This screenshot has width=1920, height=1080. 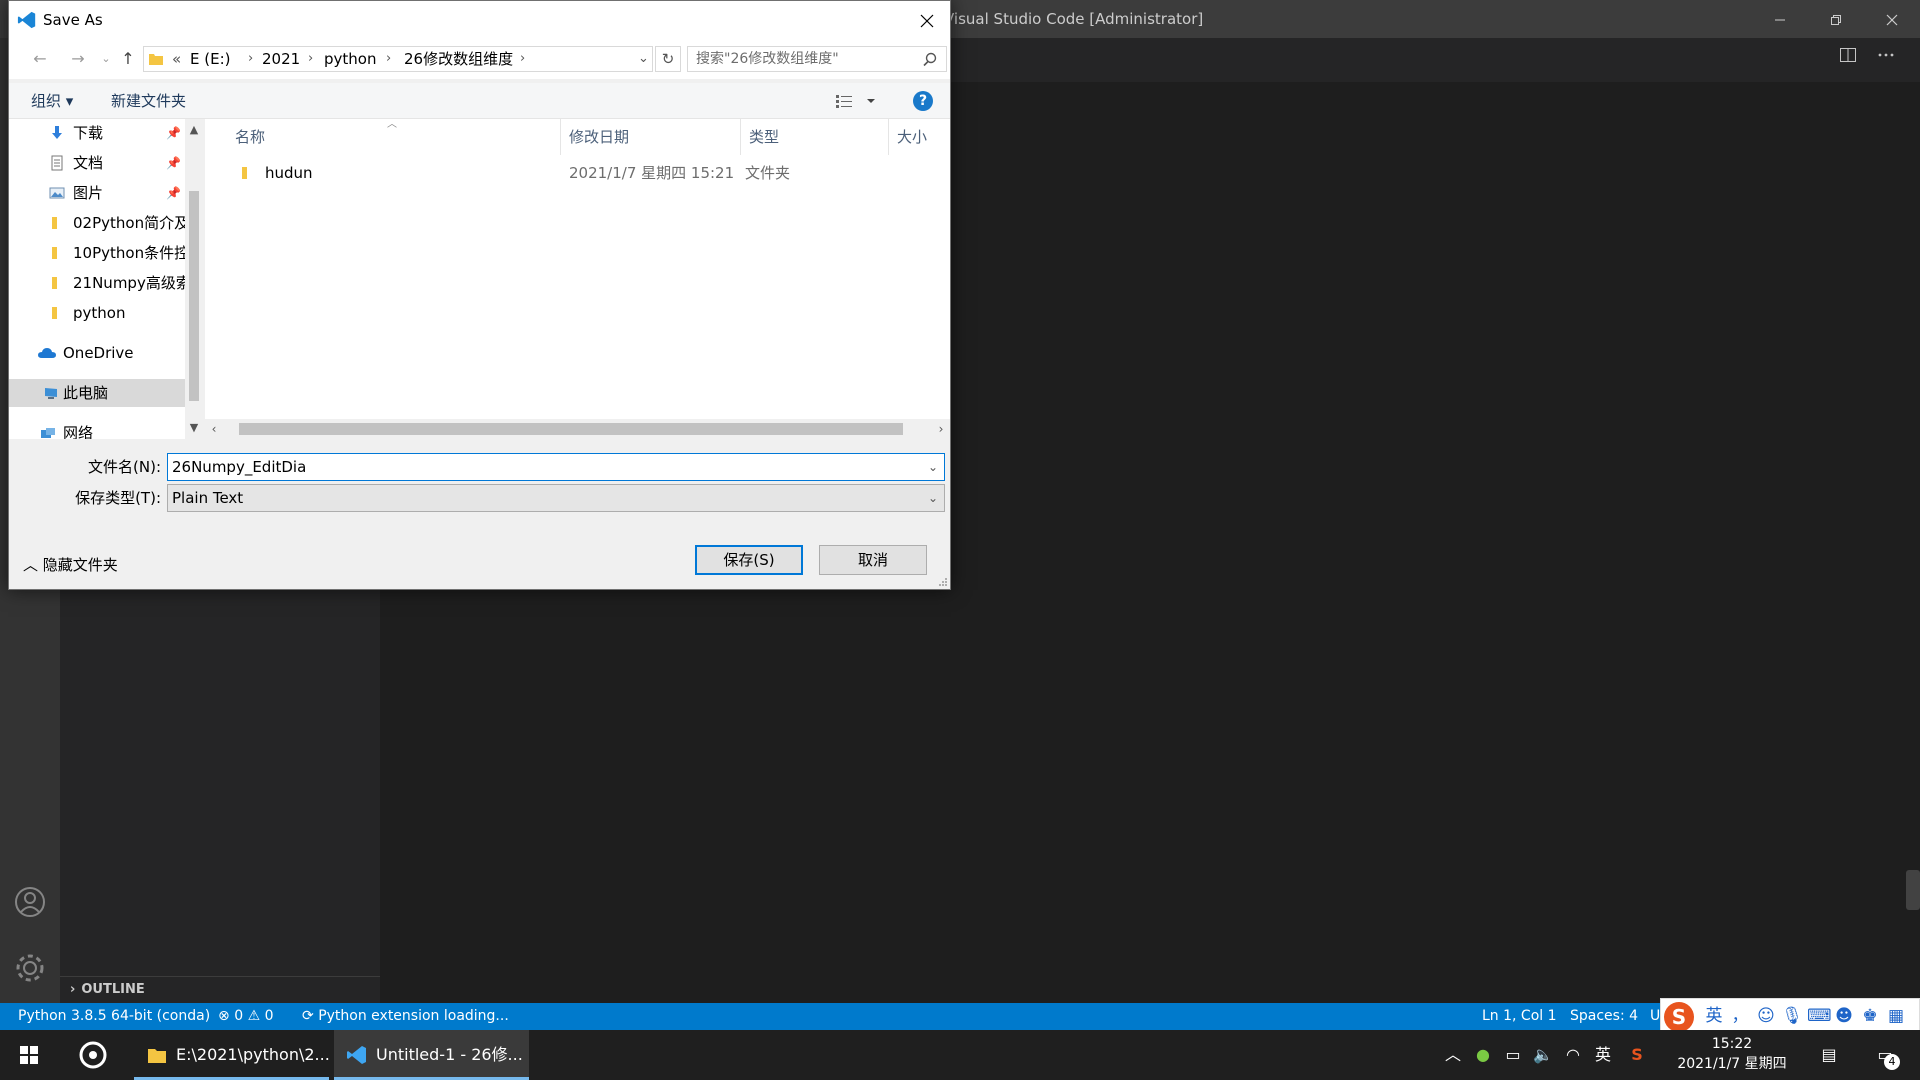 I want to click on nav-item-pictures: 图片 📌, so click(x=97, y=193).